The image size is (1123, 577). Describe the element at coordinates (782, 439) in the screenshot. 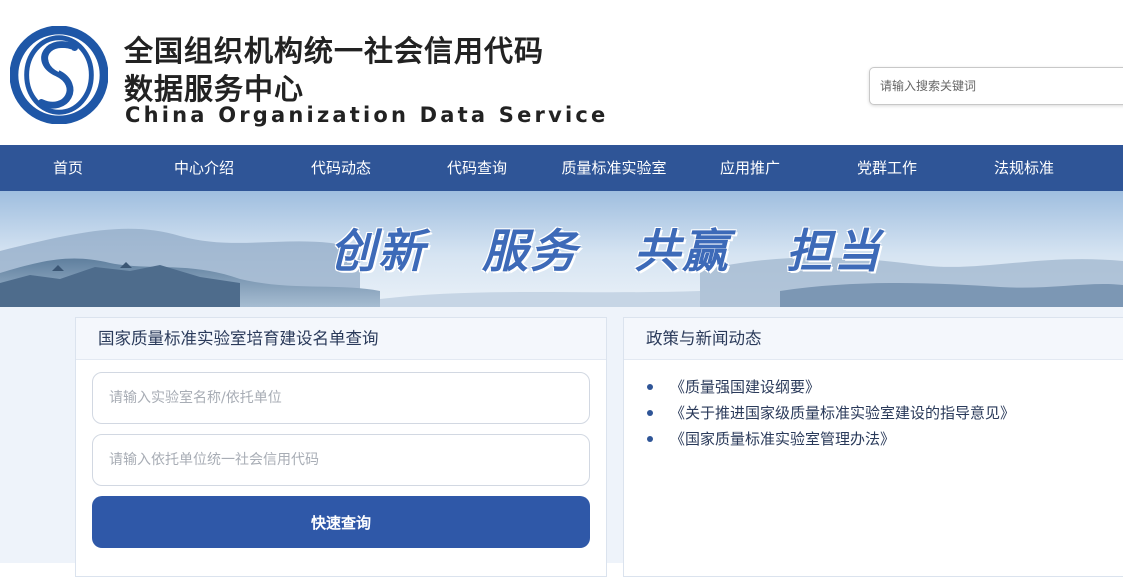

I see `news-item-label: 《国家质量标准实验室管理办法》` at that location.